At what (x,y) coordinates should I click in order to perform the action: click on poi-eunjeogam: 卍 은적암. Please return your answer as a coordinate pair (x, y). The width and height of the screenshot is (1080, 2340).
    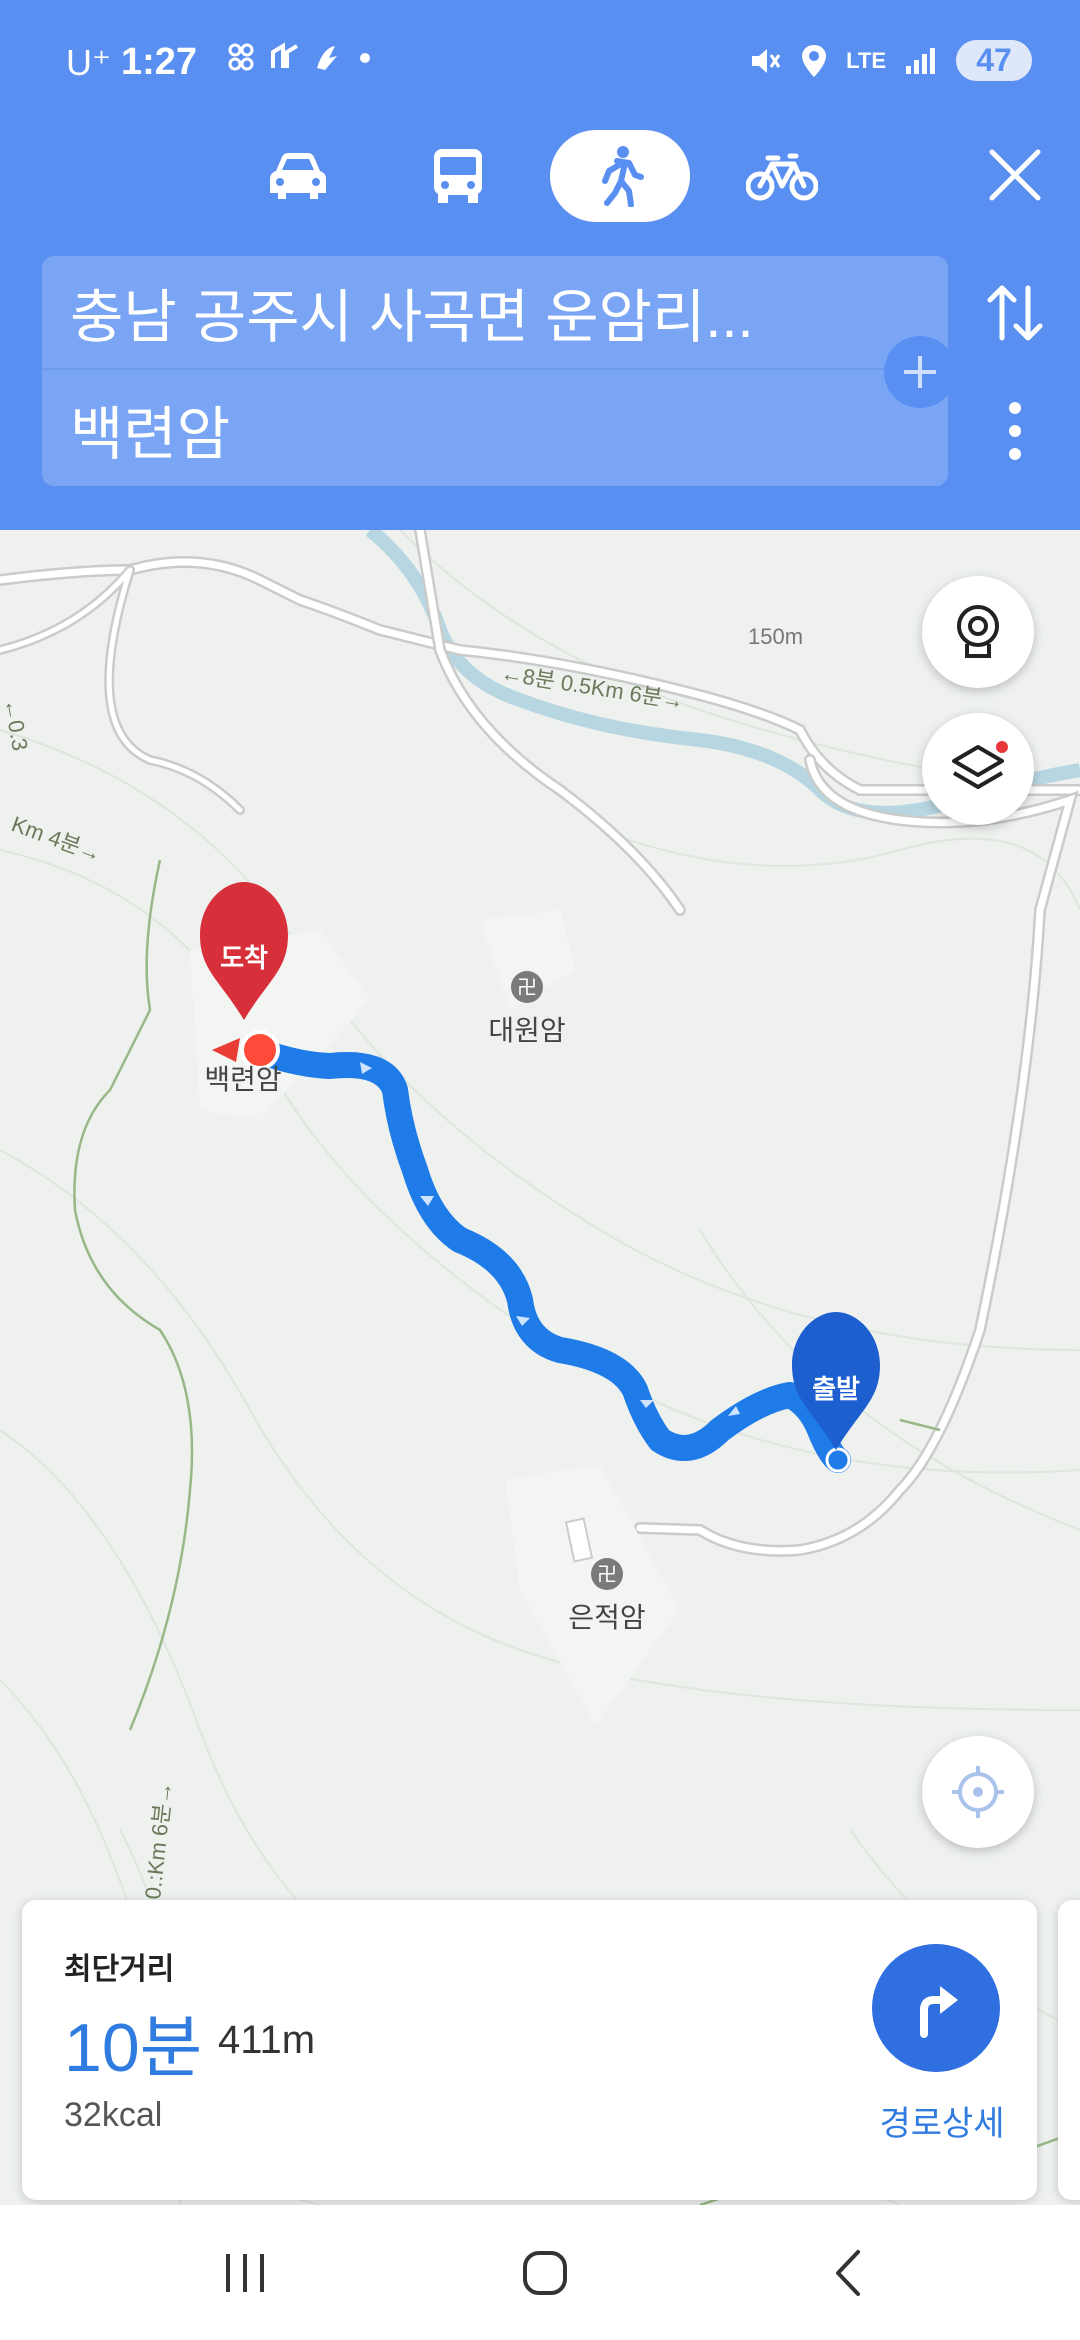
    Looking at the image, I should click on (607, 1596).